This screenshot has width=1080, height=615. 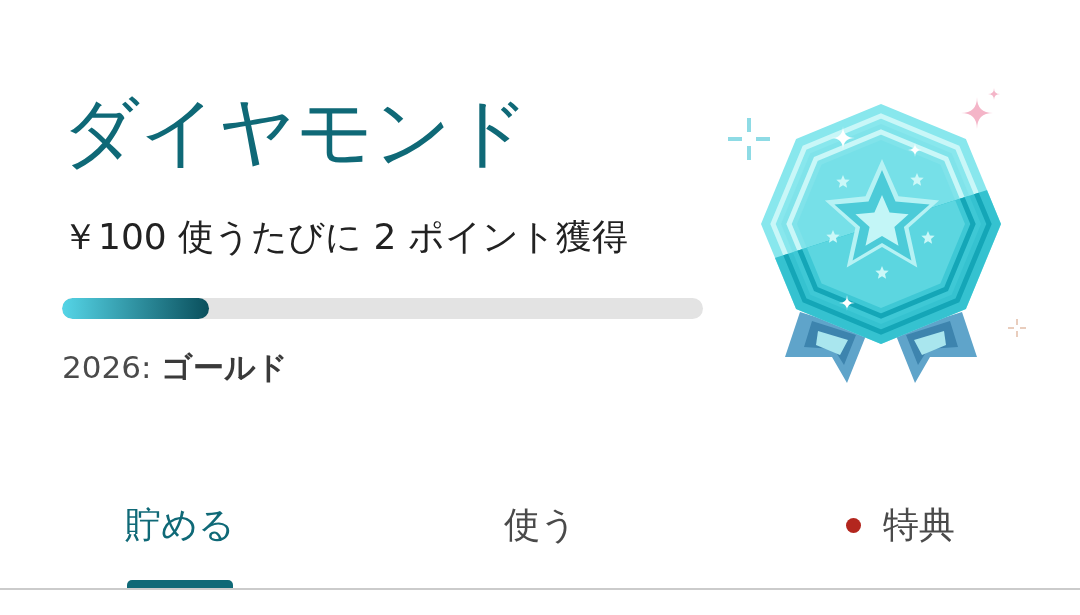 What do you see at coordinates (180, 529) in the screenshot?
I see `tab: 貯める` at bounding box center [180, 529].